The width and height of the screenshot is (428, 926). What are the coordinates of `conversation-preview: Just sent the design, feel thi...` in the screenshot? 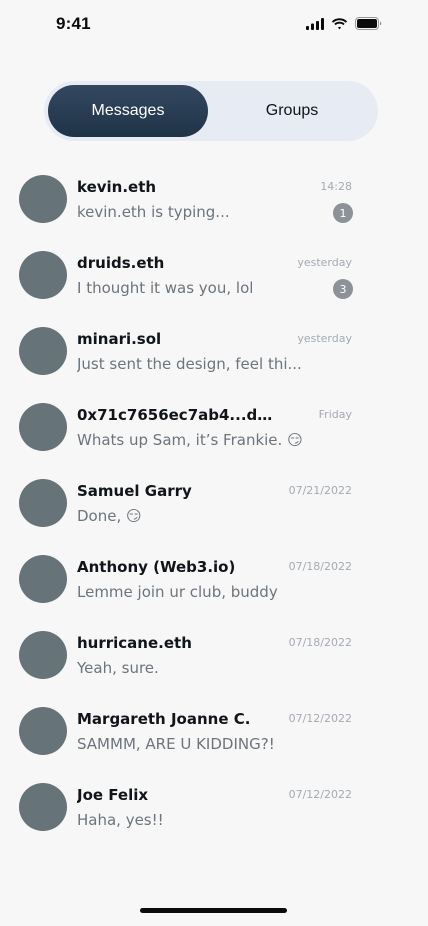 It's located at (189, 364).